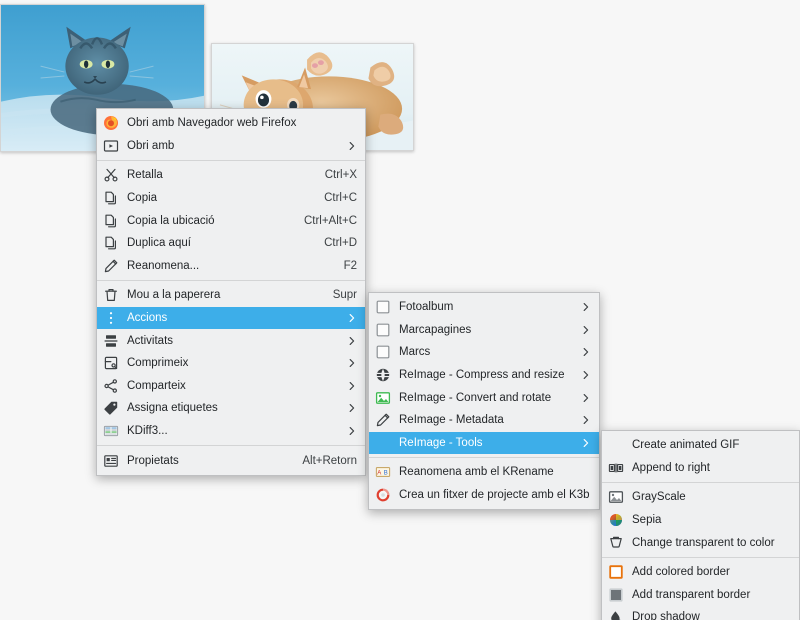  I want to click on kdiff3-icon, so click(111, 431).